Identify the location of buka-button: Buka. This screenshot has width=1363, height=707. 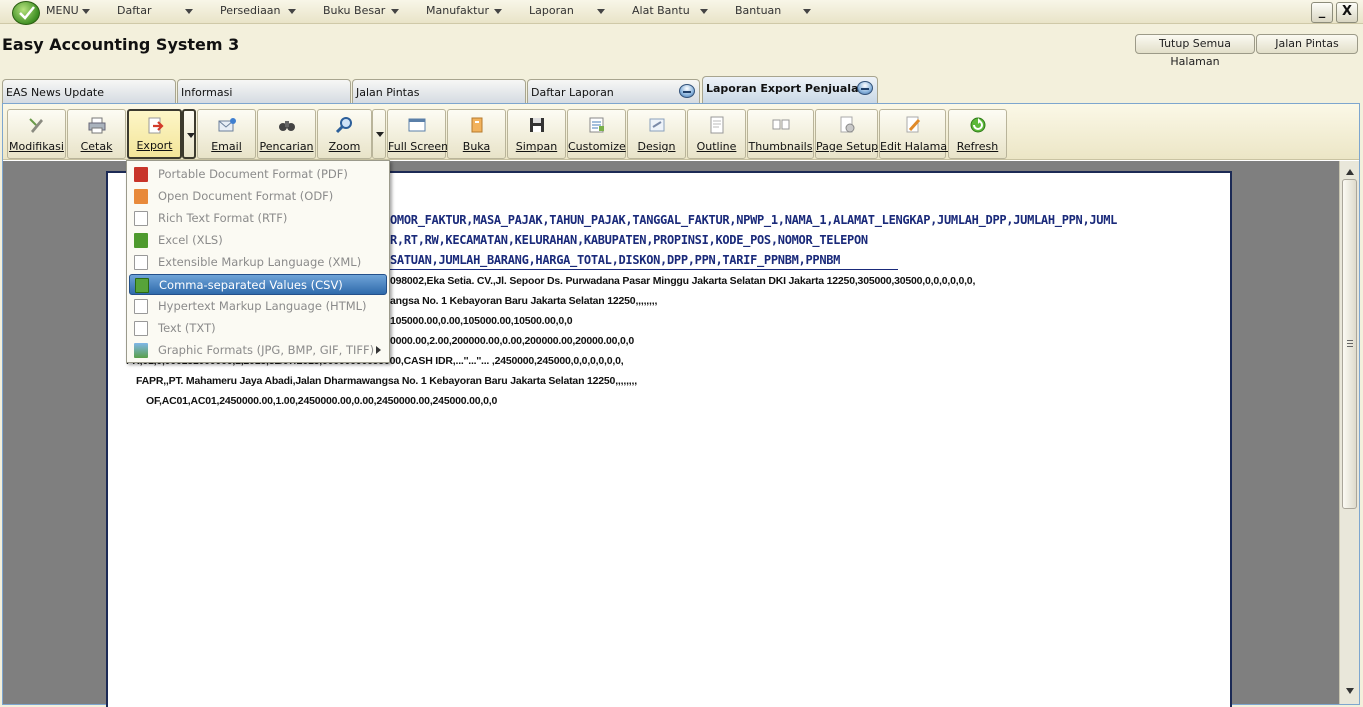
(476, 134).